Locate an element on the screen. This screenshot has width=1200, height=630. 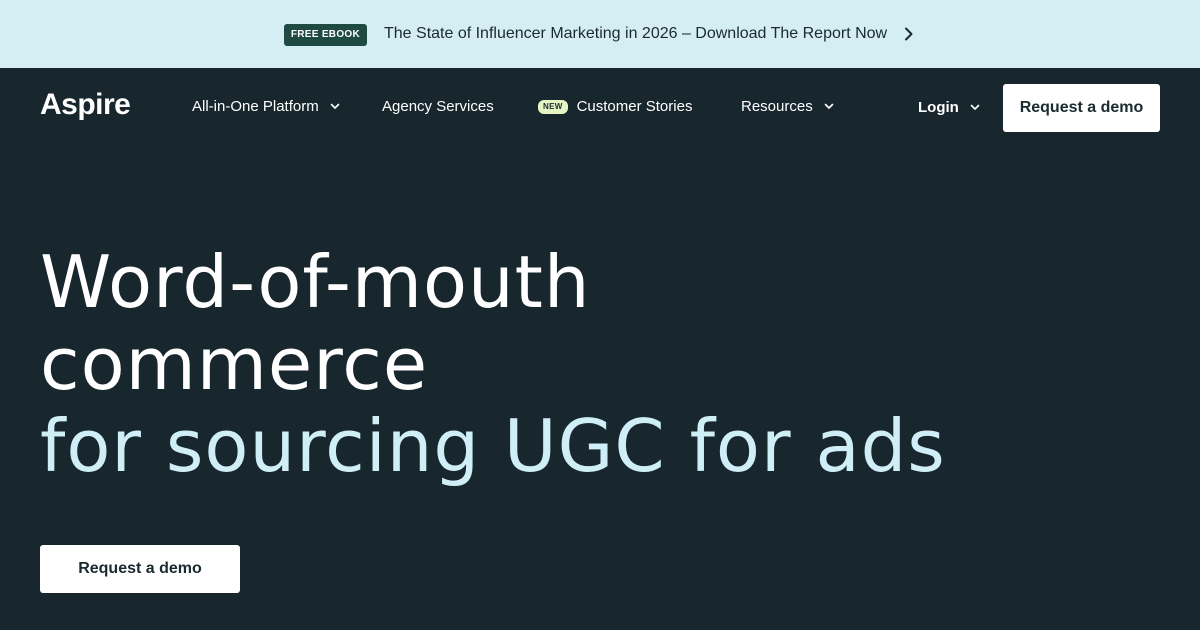
nav-item-label: All-in-One Platform is located at coordinates (255, 106).